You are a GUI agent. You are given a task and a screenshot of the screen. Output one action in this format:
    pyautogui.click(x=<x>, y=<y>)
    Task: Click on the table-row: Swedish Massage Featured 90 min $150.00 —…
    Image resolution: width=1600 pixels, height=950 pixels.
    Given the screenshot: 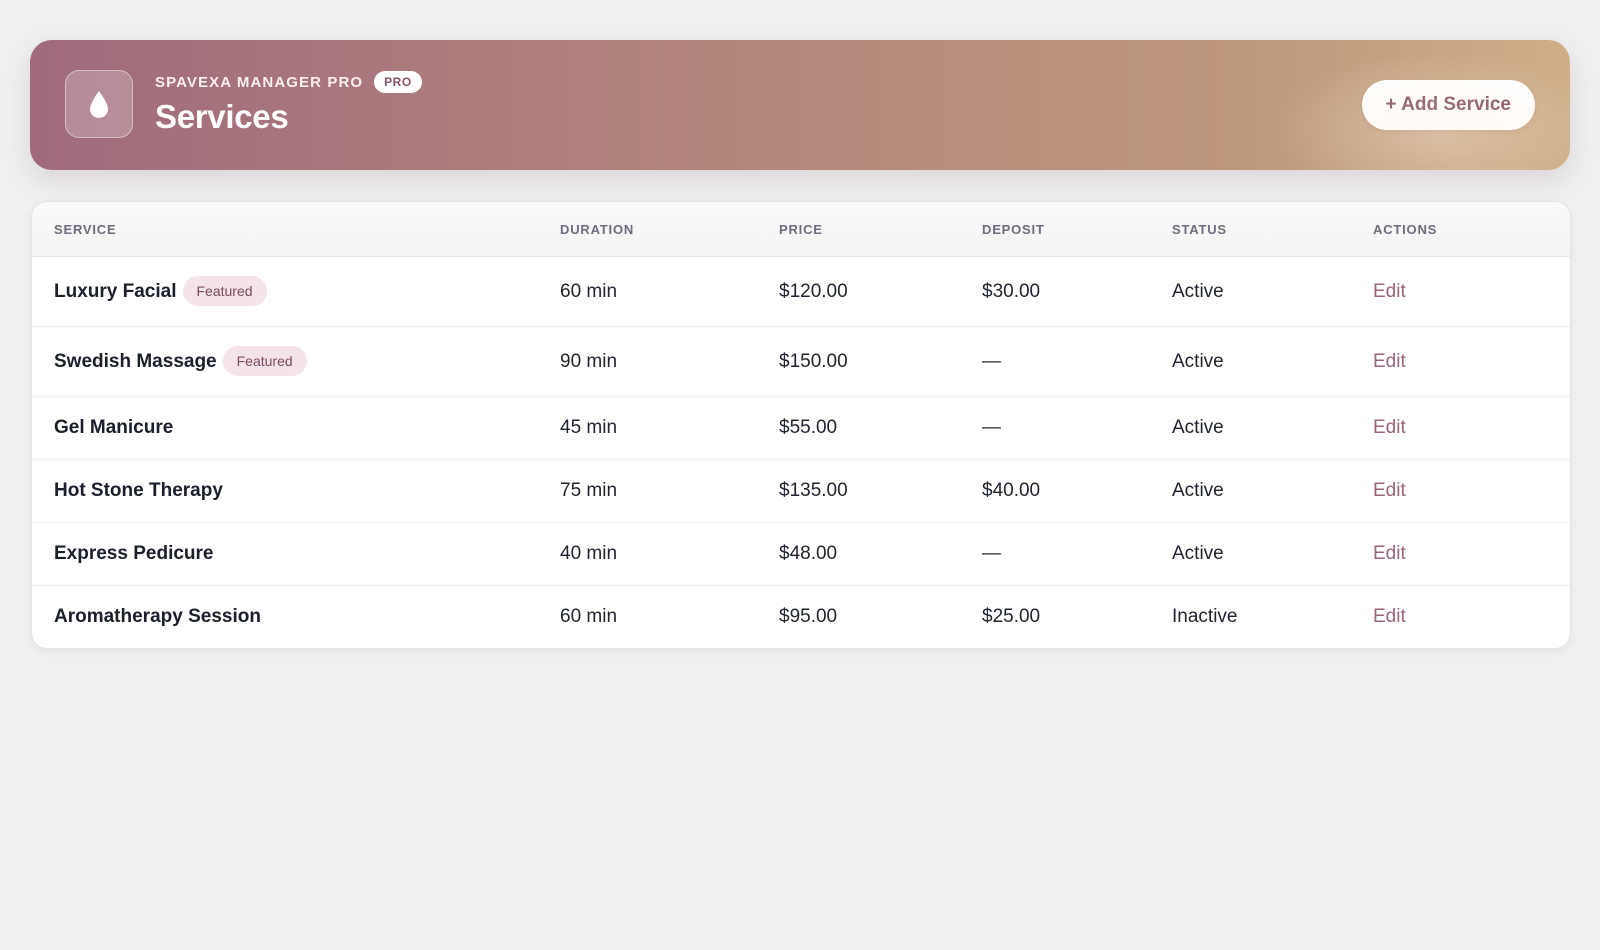 What is the action you would take?
    pyautogui.click(x=801, y=361)
    